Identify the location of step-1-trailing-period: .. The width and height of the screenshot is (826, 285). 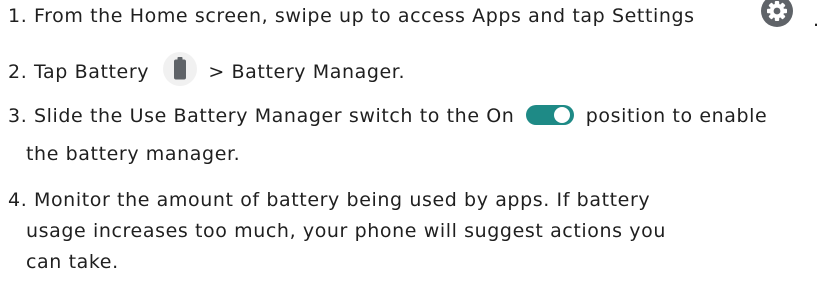
(816, 20).